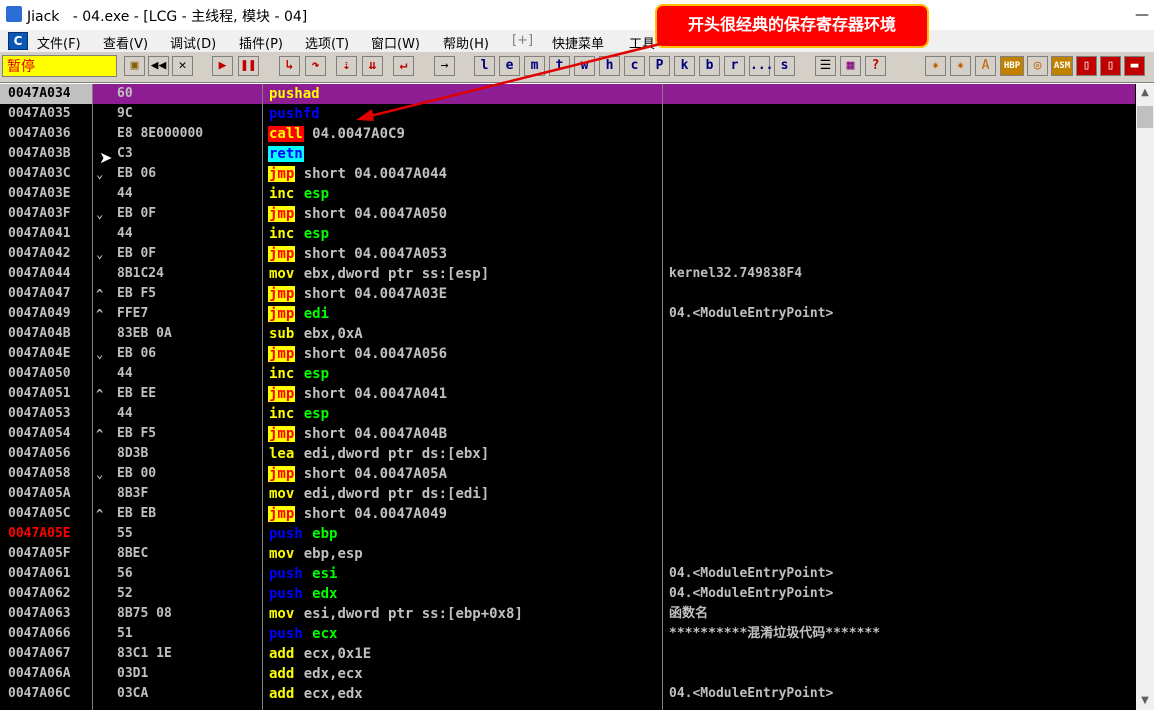 This screenshot has width=1154, height=710. What do you see at coordinates (985, 66) in the screenshot?
I see `plugin3-icon: A` at bounding box center [985, 66].